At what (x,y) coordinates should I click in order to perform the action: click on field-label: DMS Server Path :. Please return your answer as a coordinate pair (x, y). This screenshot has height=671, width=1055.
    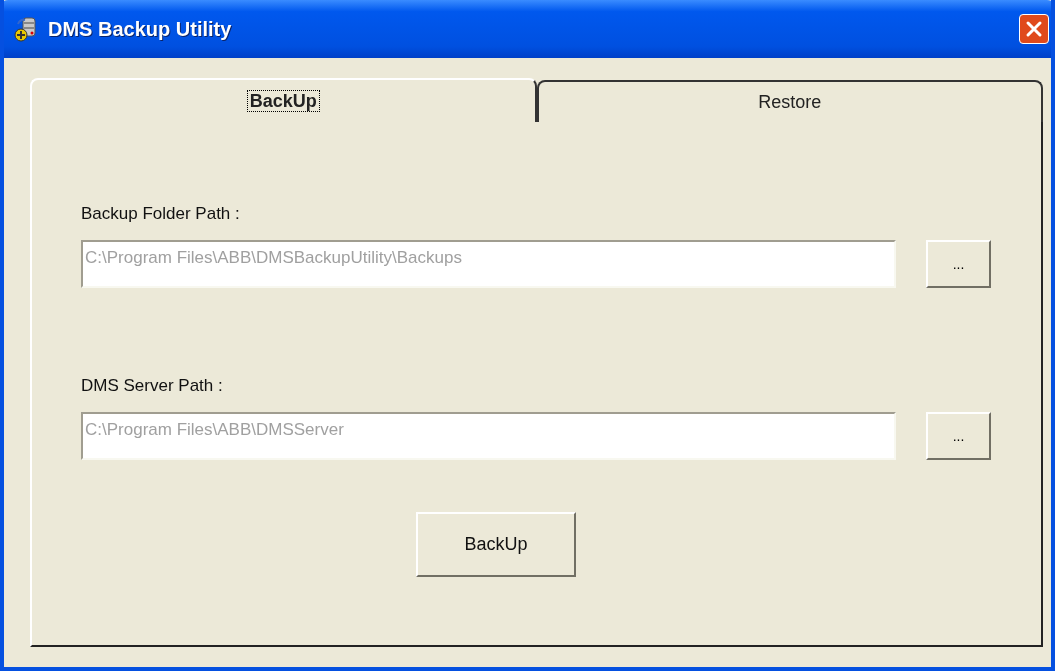
    Looking at the image, I should click on (152, 386).